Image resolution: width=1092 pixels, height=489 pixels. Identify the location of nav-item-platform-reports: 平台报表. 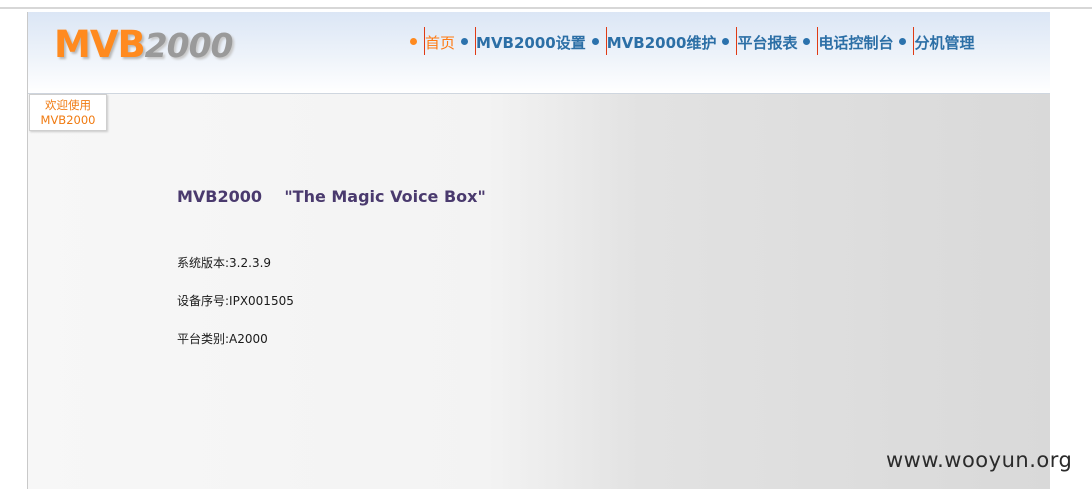
(756, 41).